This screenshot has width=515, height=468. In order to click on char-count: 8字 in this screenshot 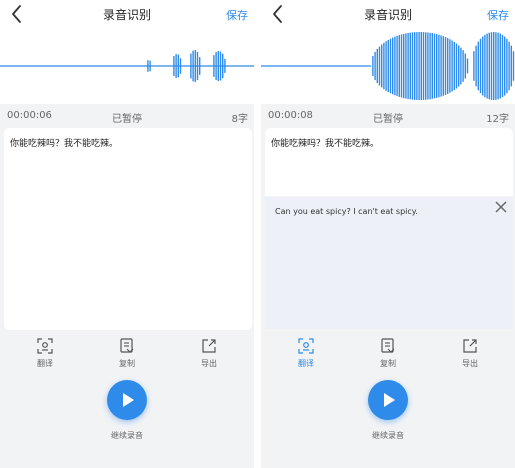, I will do `click(239, 119)`.